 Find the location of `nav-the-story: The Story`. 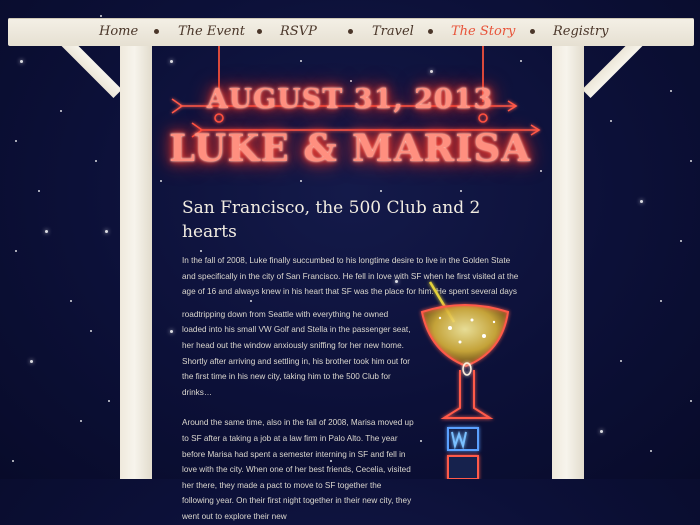

nav-the-story: The Story is located at coordinates (483, 32).